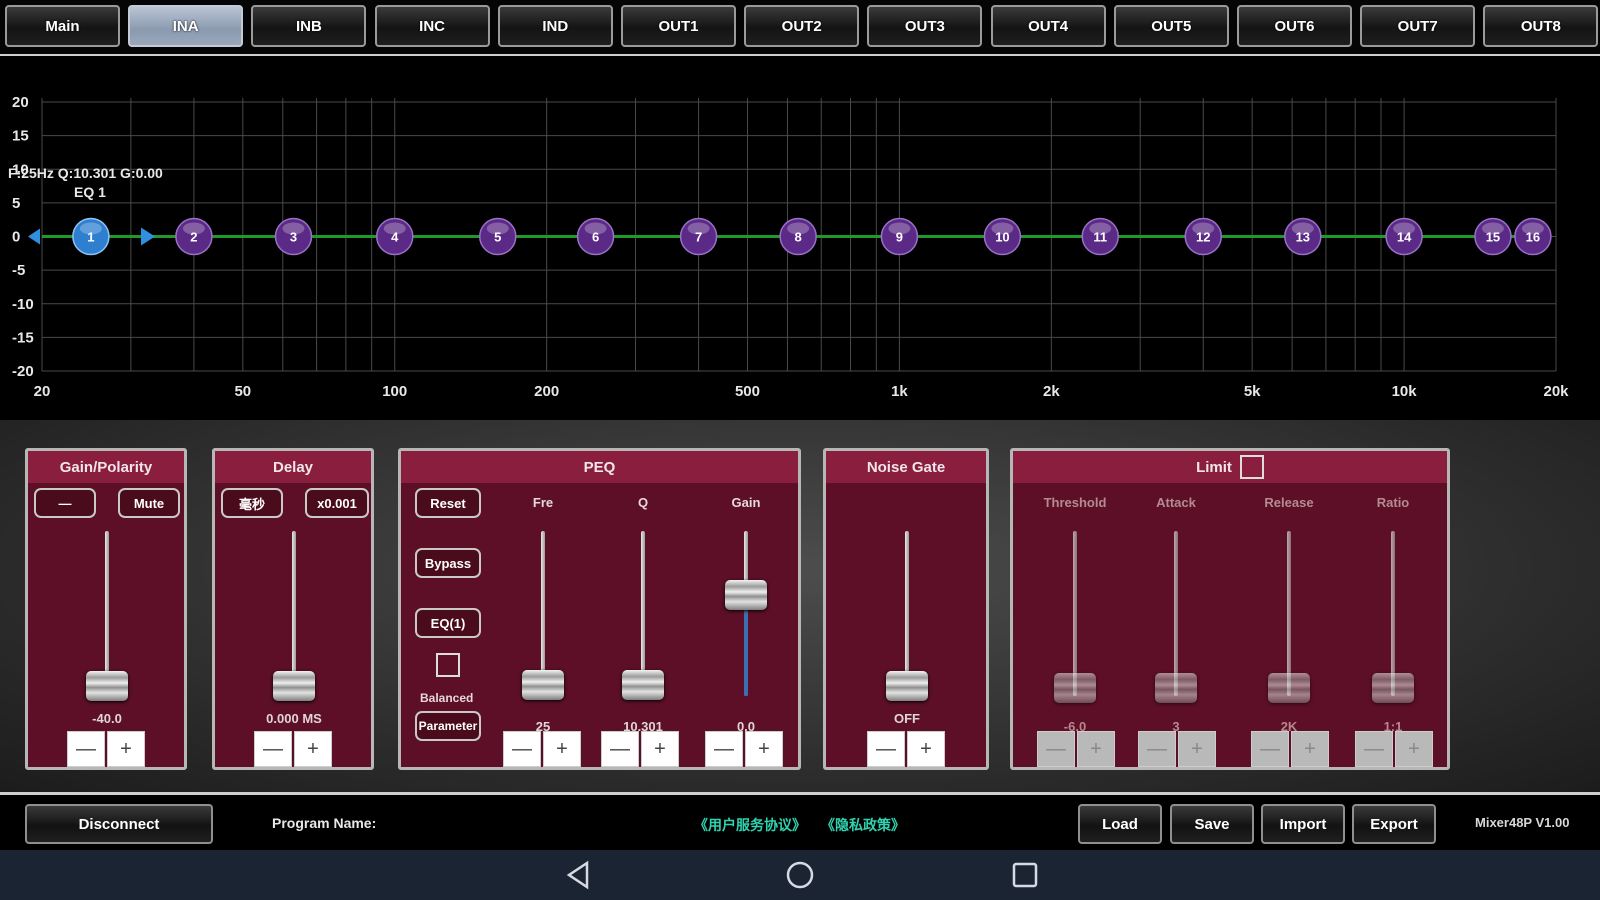 The image size is (1600, 900). What do you see at coordinates (1393, 502) in the screenshot?
I see `limit-ratio-header: Ratio` at bounding box center [1393, 502].